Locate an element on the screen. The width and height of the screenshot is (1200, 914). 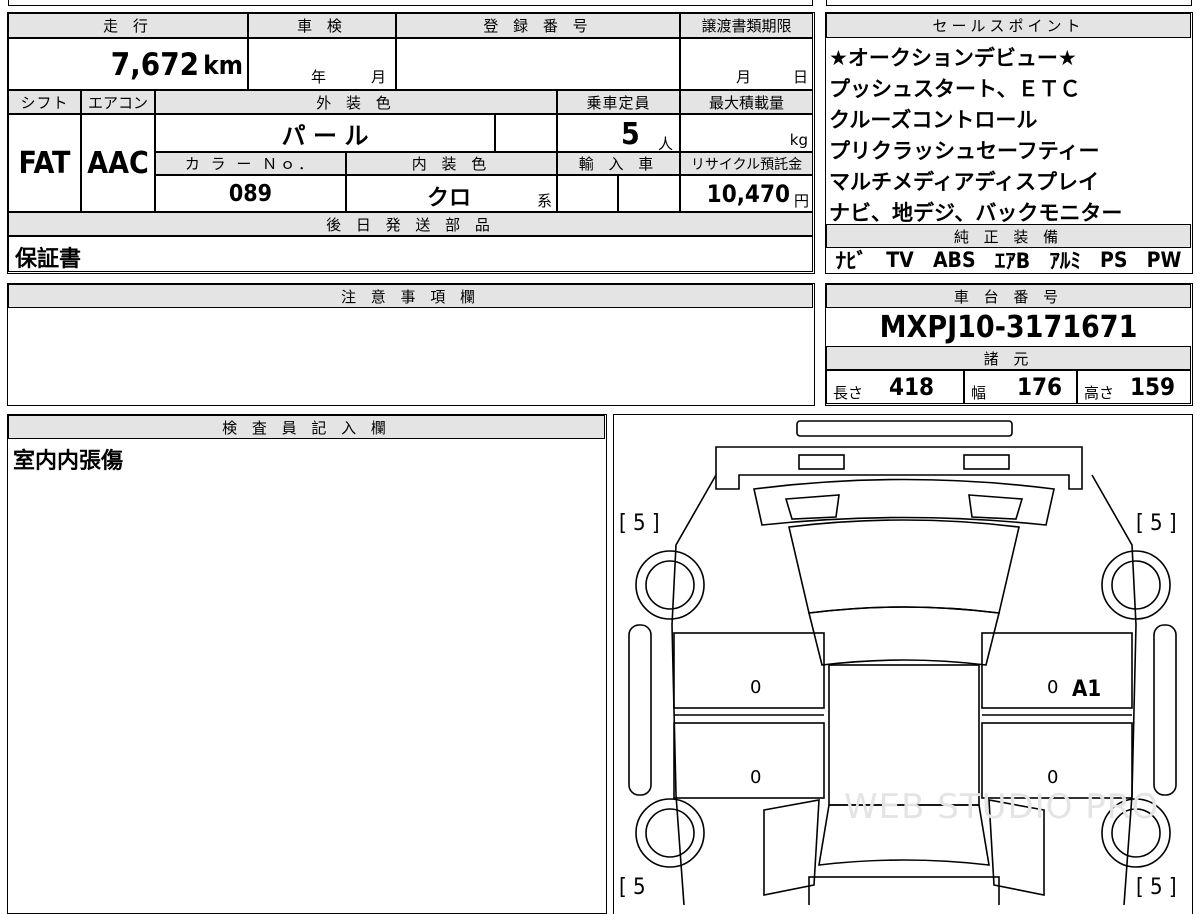
inspection-cell: 年 月 is located at coordinates (322, 64).